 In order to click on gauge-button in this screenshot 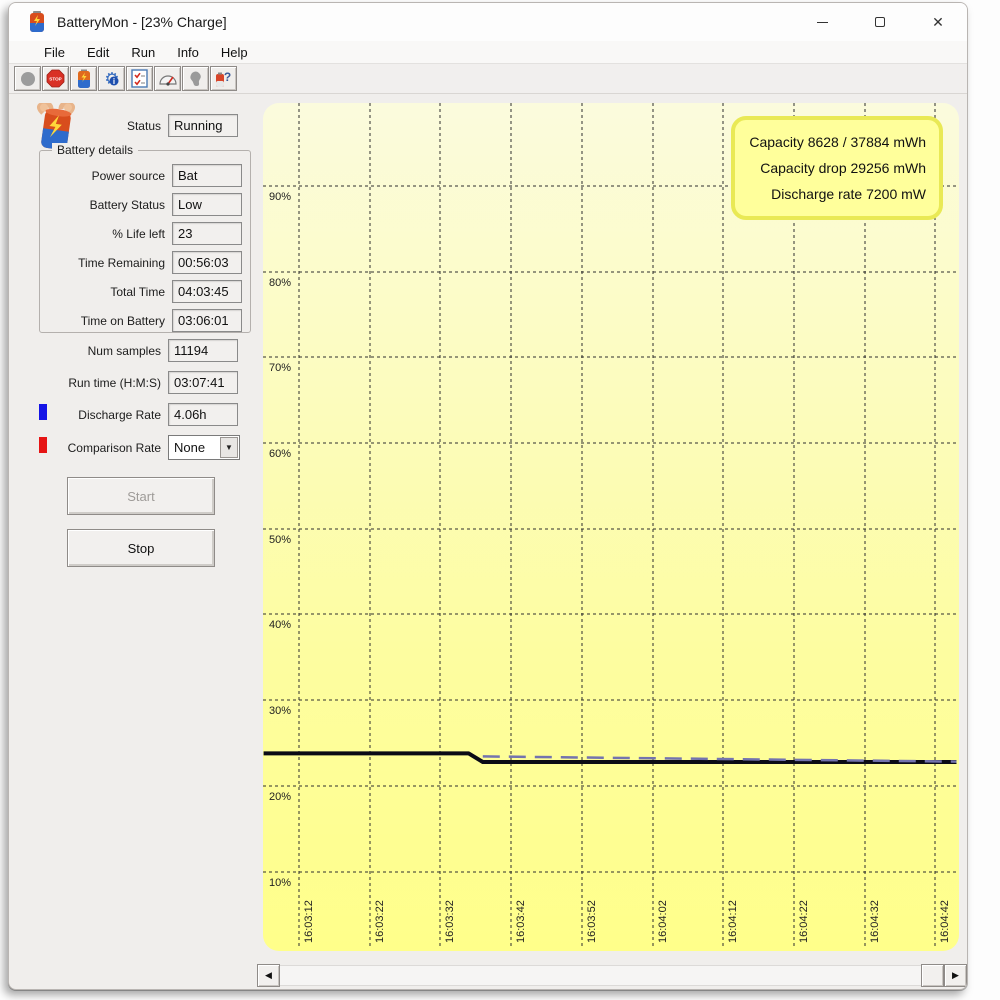, I will do `click(167, 78)`.